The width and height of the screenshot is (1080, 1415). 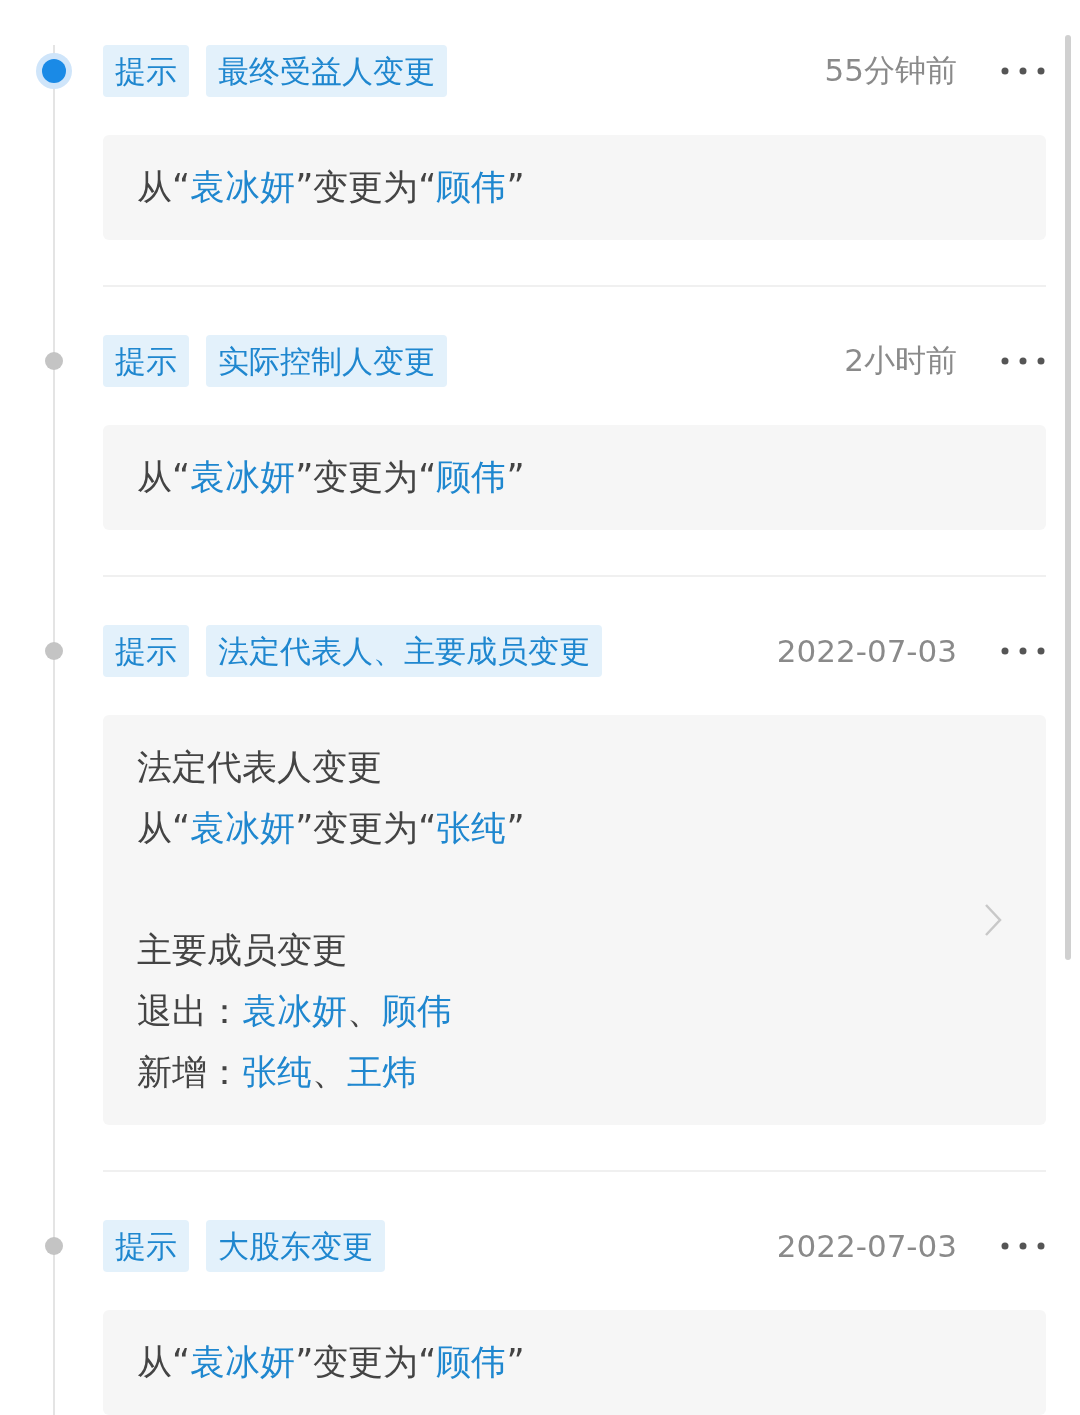 I want to click on change-text: 法定代表人变更, so click(x=260, y=767).